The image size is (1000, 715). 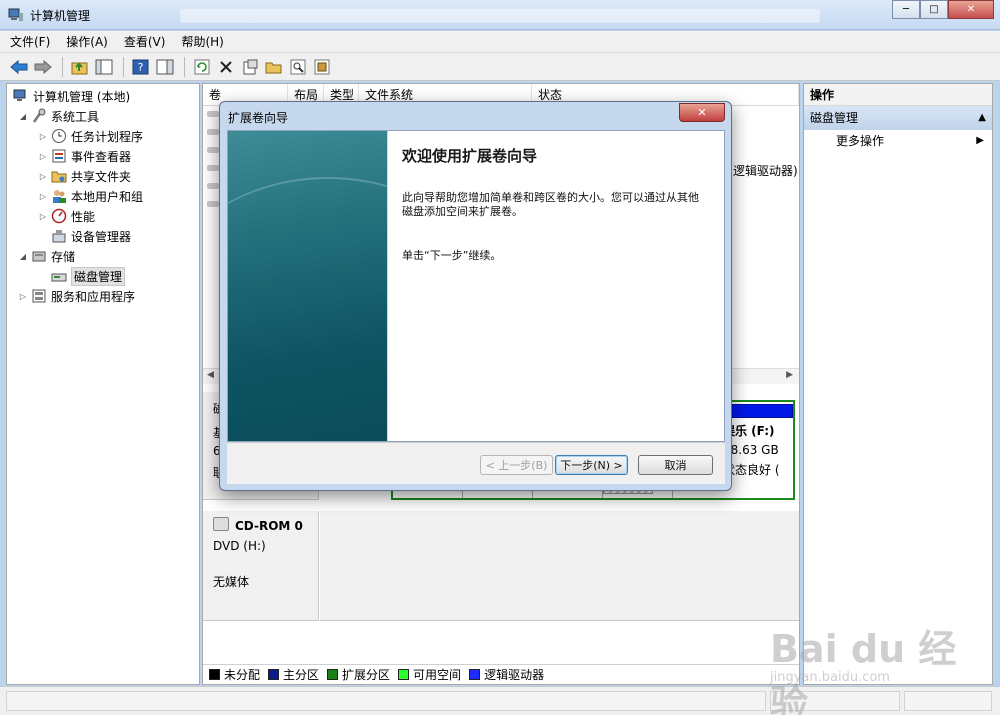 What do you see at coordinates (500, 15) in the screenshot?
I see `title-bar: 计算机管理 ─ □ ✕` at bounding box center [500, 15].